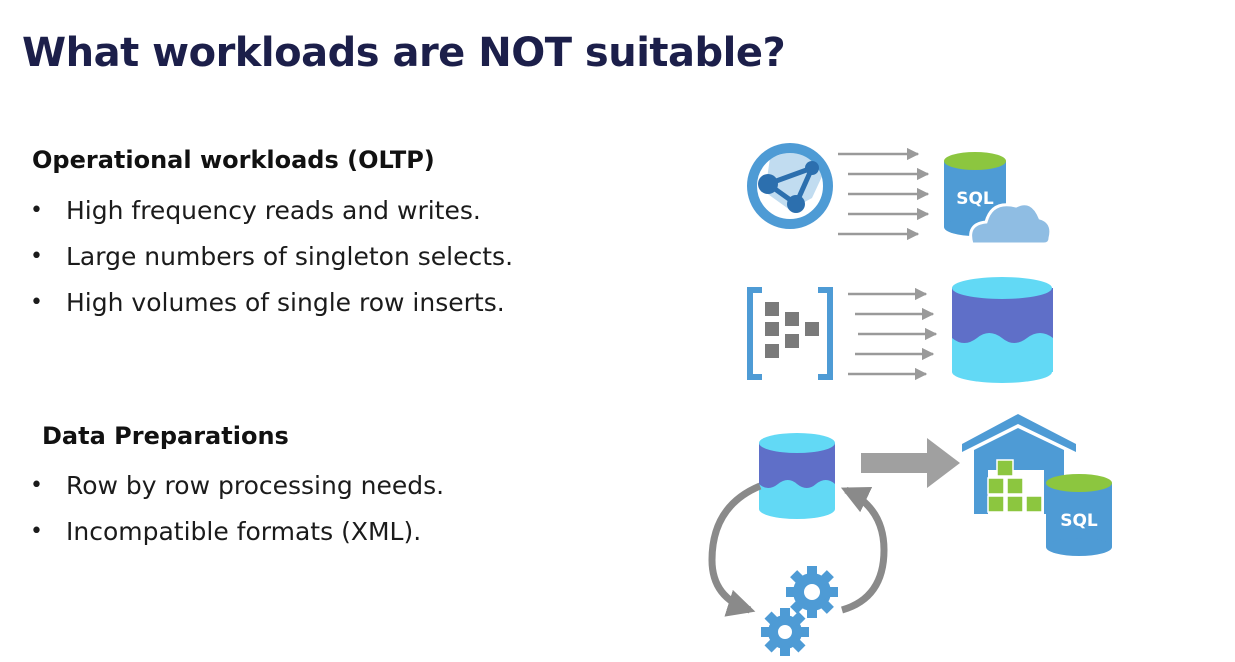 The width and height of the screenshot is (1235, 662). Describe the element at coordinates (165, 436) in the screenshot. I see `section-heading-data-preparations: Data Preparations` at that location.